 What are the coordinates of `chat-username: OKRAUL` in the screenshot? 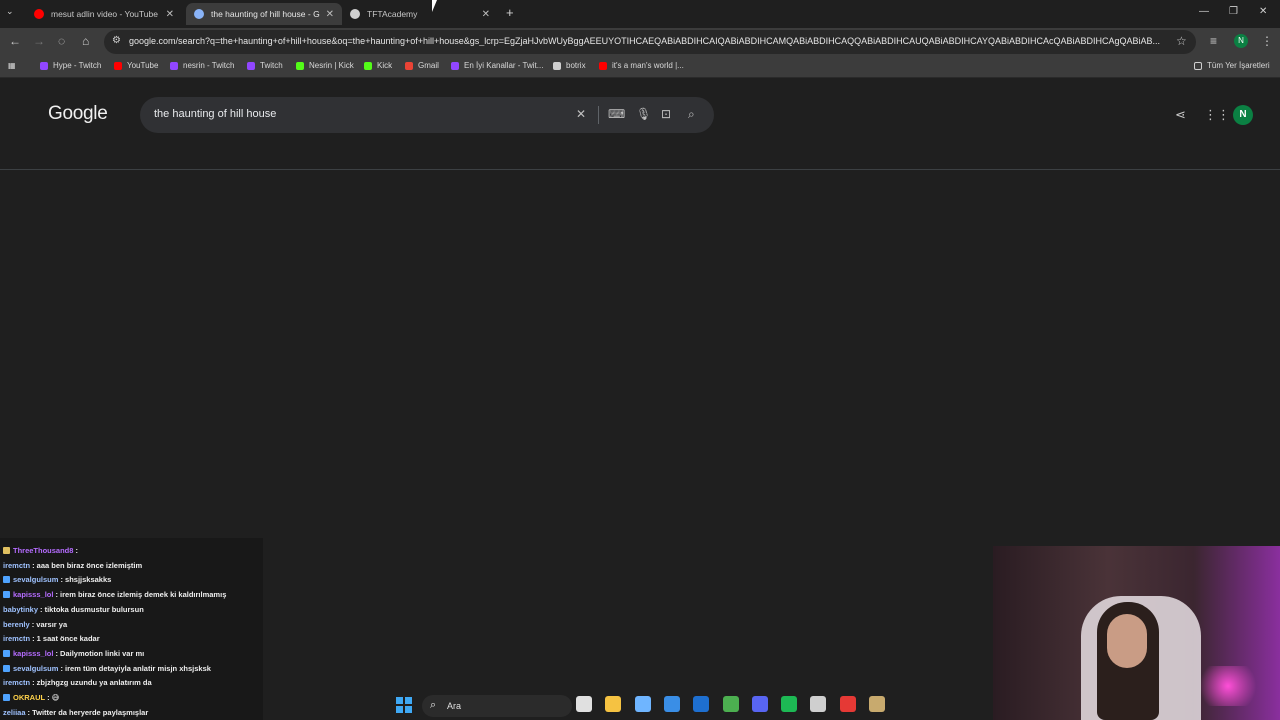 It's located at (29, 697).